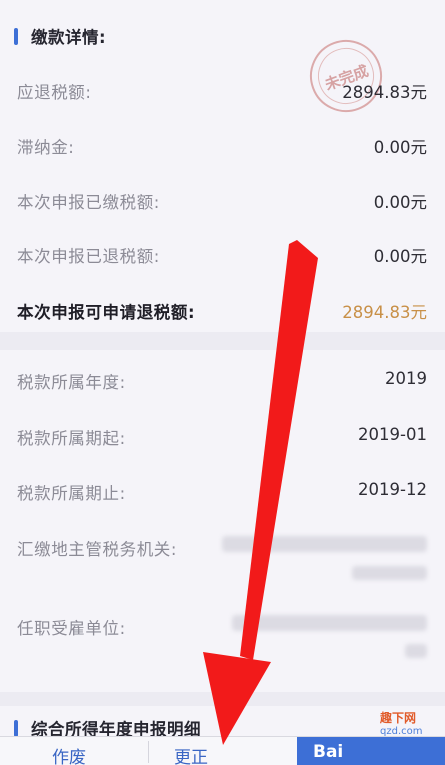 The width and height of the screenshot is (445, 765). I want to click on divider, so click(148, 752).